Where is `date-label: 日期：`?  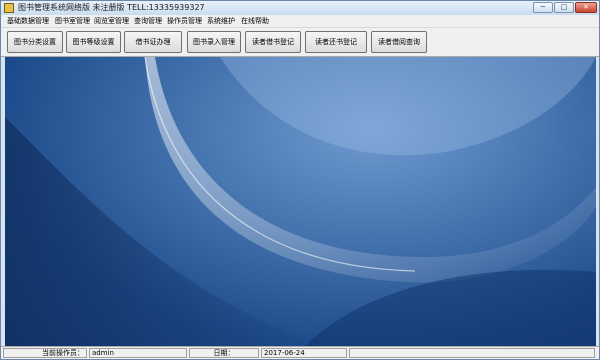
date-label: 日期： is located at coordinates (224, 353).